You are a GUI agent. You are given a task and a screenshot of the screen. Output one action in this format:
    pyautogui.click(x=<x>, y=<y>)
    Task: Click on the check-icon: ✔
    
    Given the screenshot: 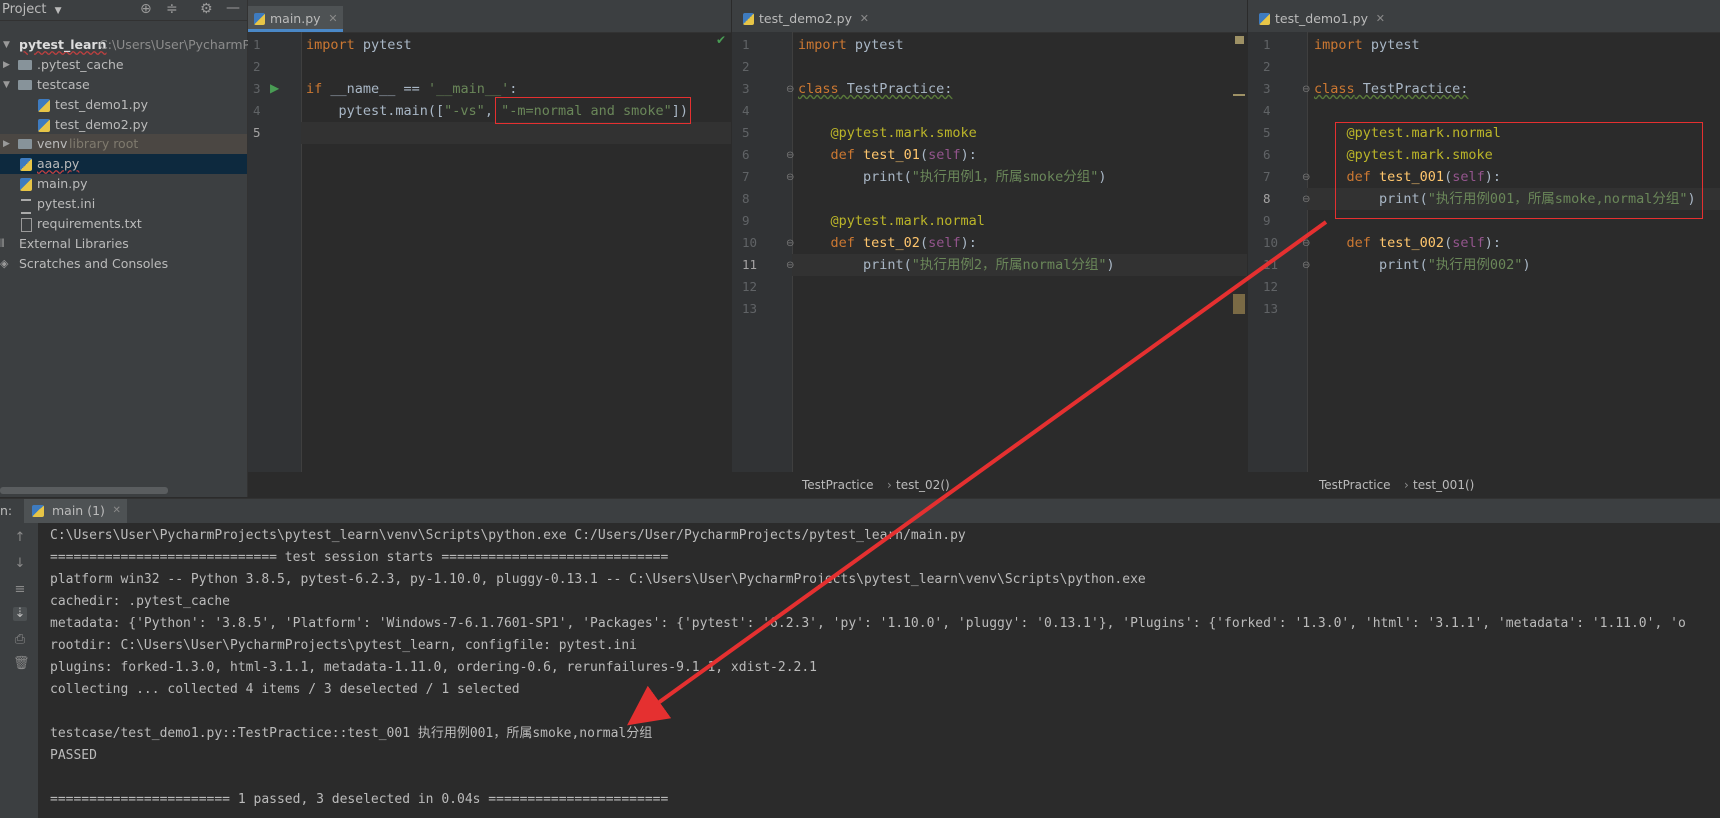 What is the action you would take?
    pyautogui.click(x=721, y=40)
    